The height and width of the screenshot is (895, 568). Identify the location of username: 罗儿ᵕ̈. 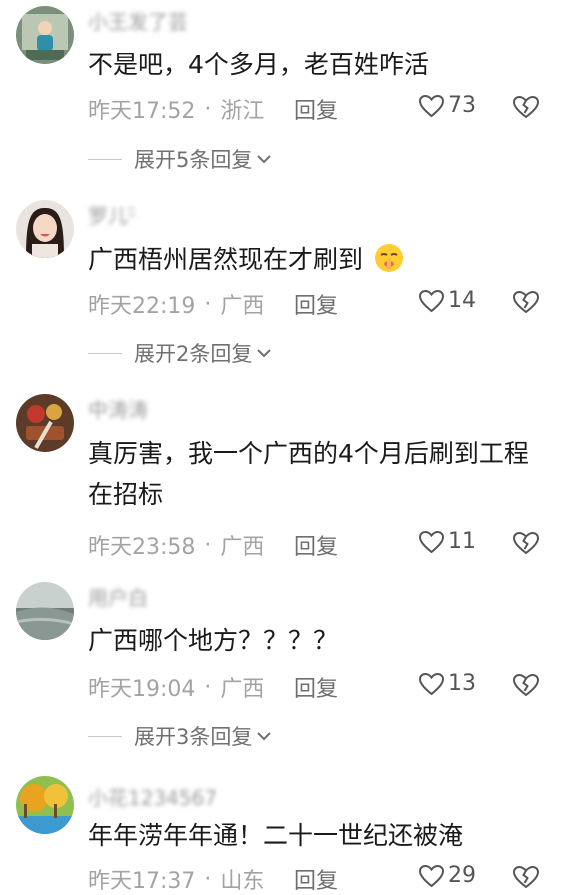
(112, 214).